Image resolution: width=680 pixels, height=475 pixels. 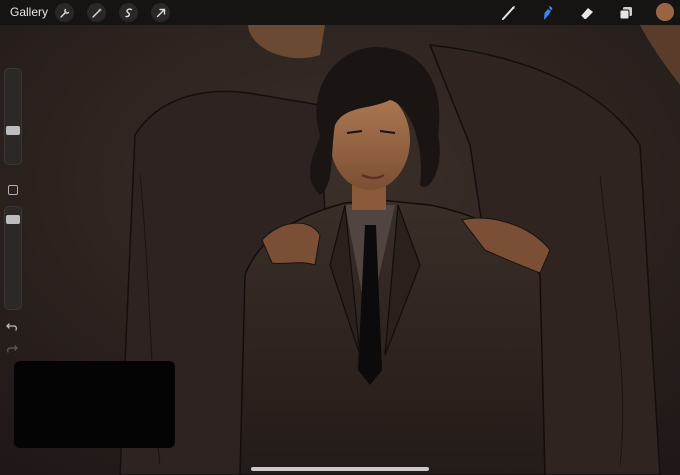 What do you see at coordinates (13, 258) in the screenshot?
I see `opacity-slider` at bounding box center [13, 258].